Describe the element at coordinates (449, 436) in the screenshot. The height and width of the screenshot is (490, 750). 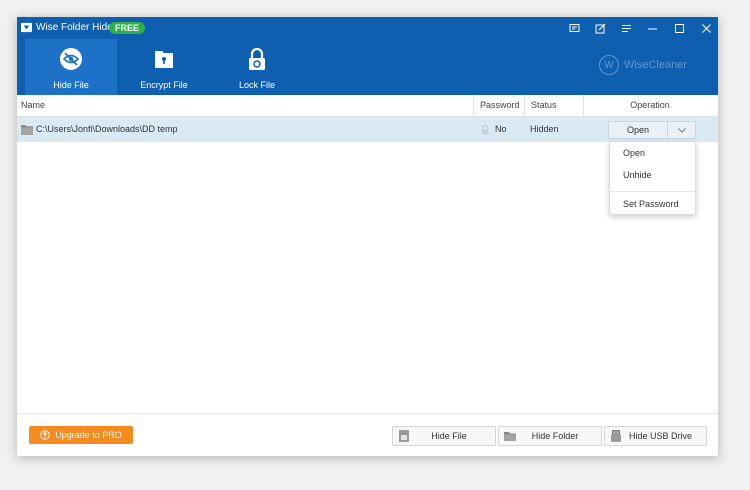
I see `hide-file-label: Hide File` at that location.